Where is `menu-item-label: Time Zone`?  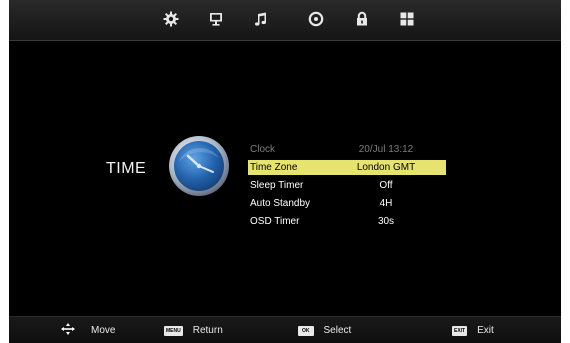 menu-item-label: Time Zone is located at coordinates (274, 167).